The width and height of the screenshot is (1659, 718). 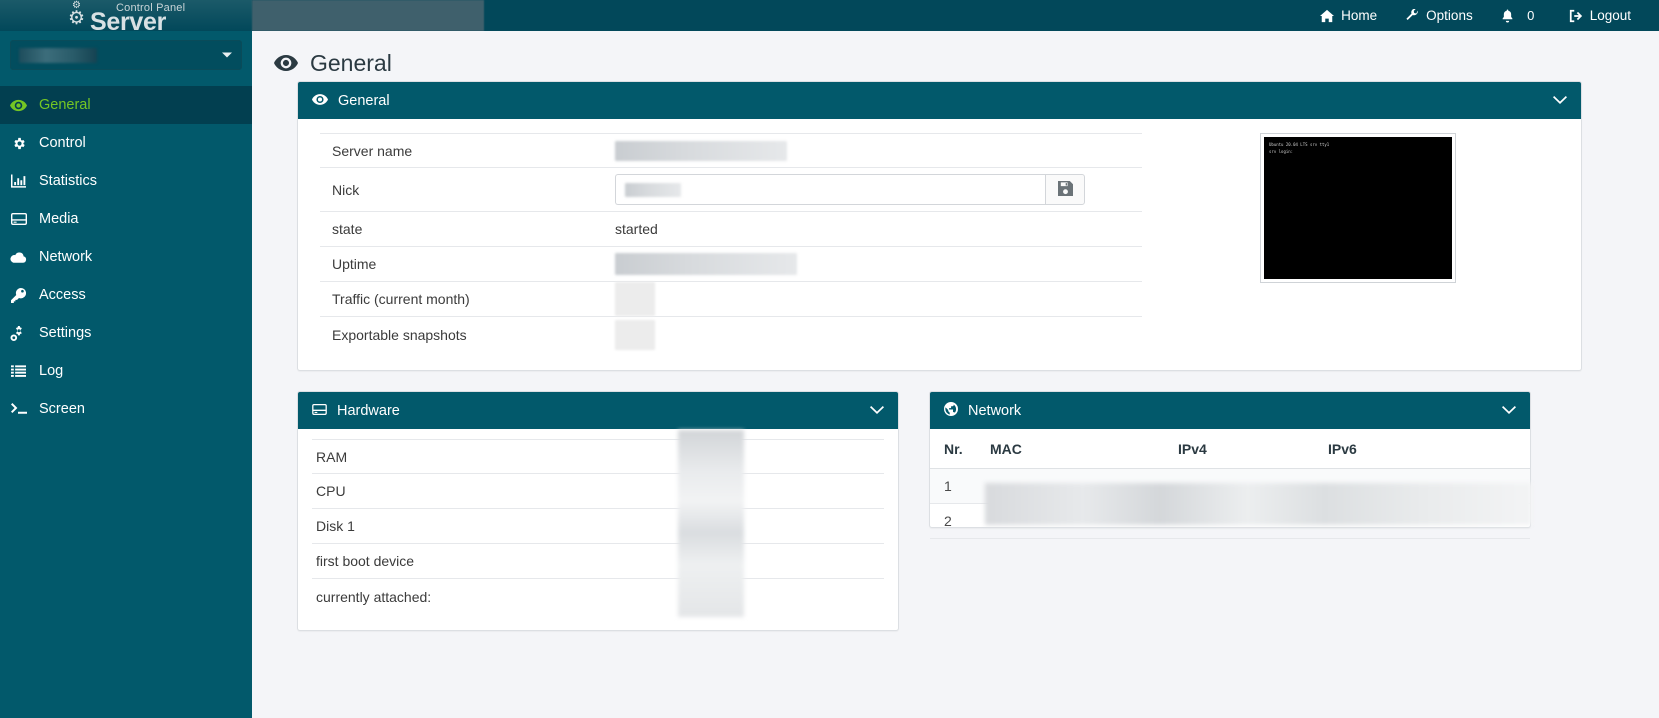 I want to click on terminal-preview-line-1: Ubuntu 20.04 LTS srv tty1, so click(x=1299, y=144).